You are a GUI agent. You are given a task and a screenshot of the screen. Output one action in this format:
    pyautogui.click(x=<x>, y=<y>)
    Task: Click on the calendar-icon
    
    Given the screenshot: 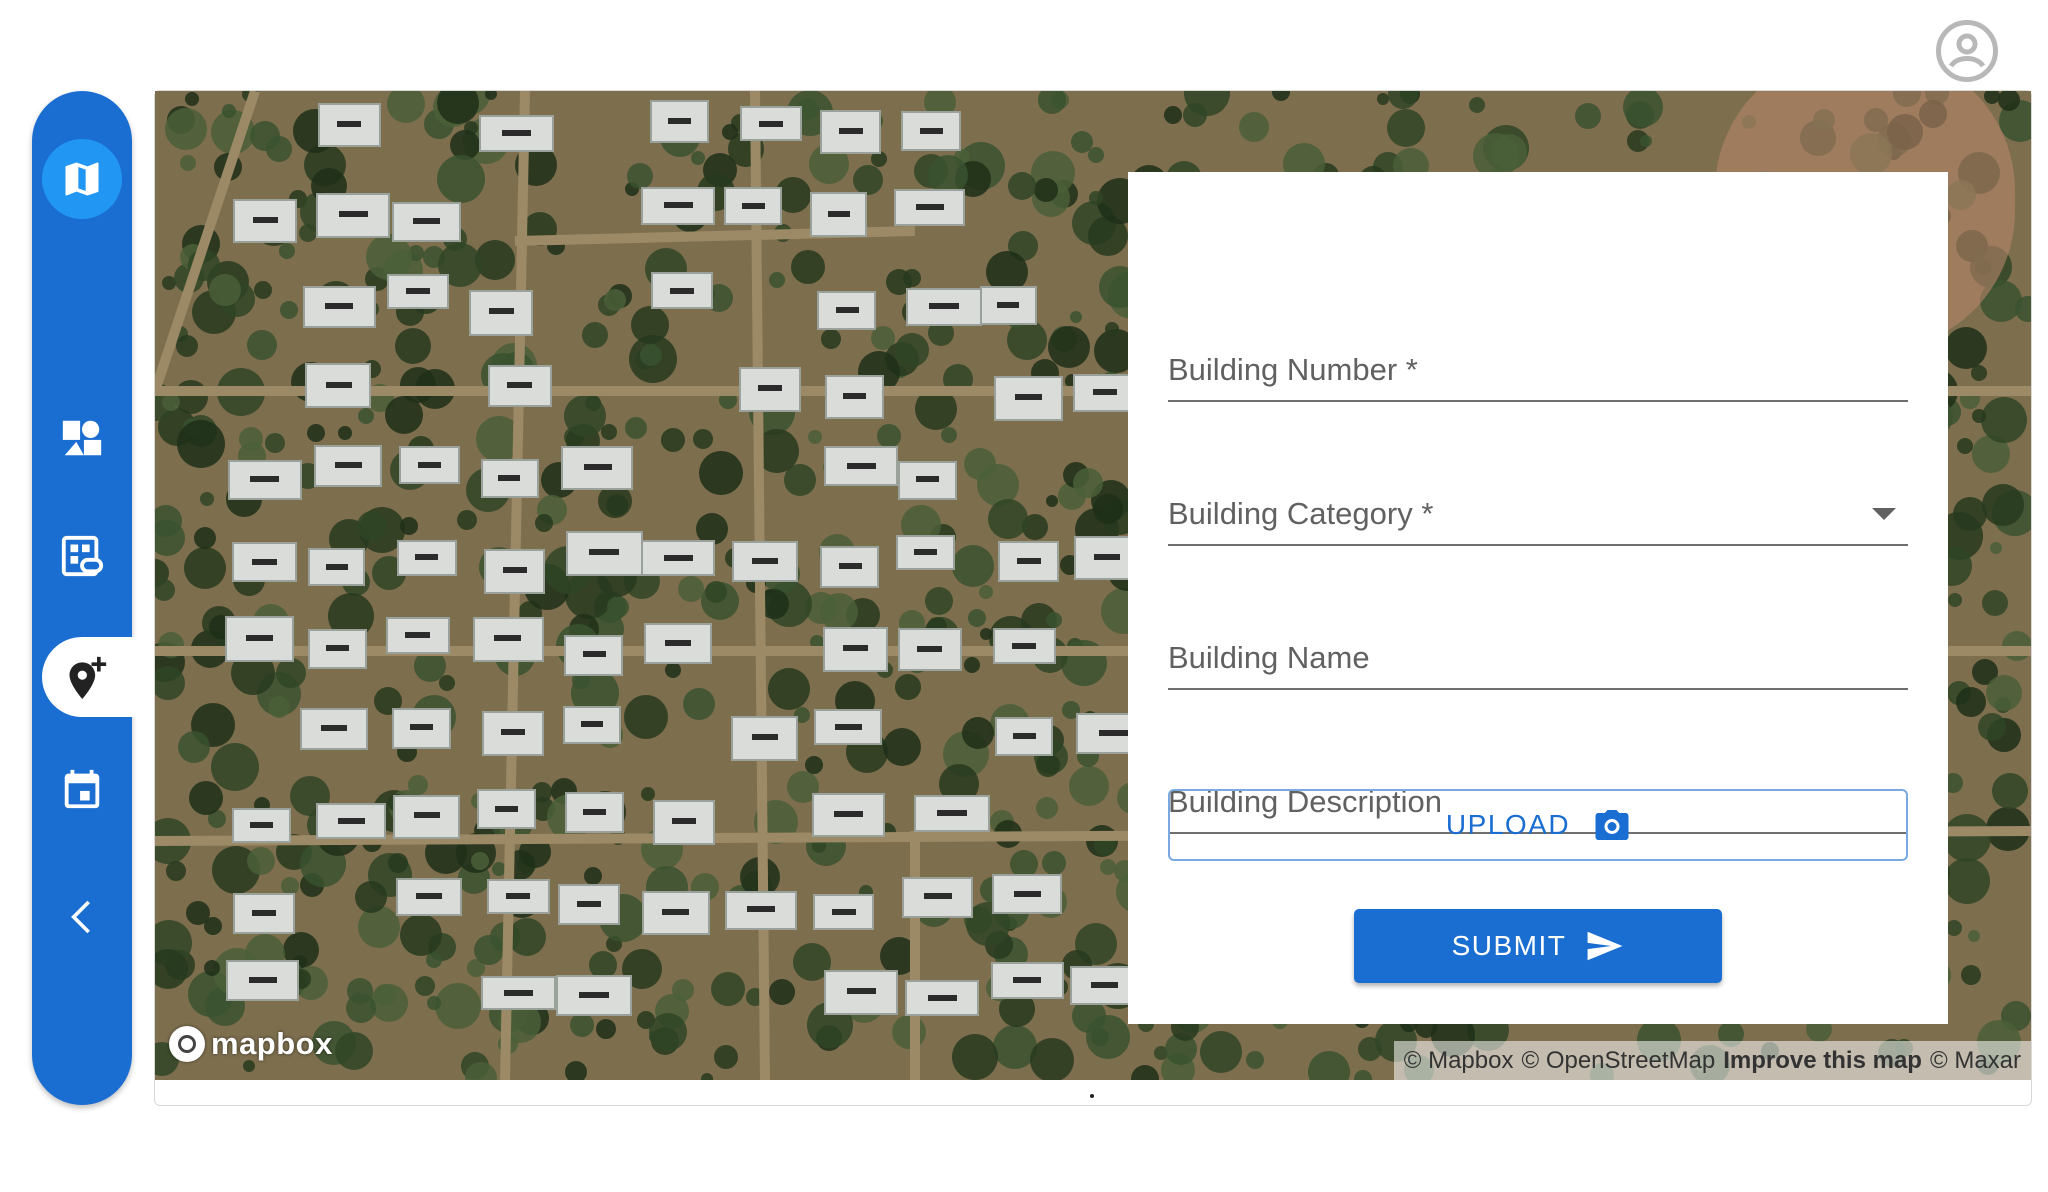 What is the action you would take?
    pyautogui.click(x=82, y=789)
    